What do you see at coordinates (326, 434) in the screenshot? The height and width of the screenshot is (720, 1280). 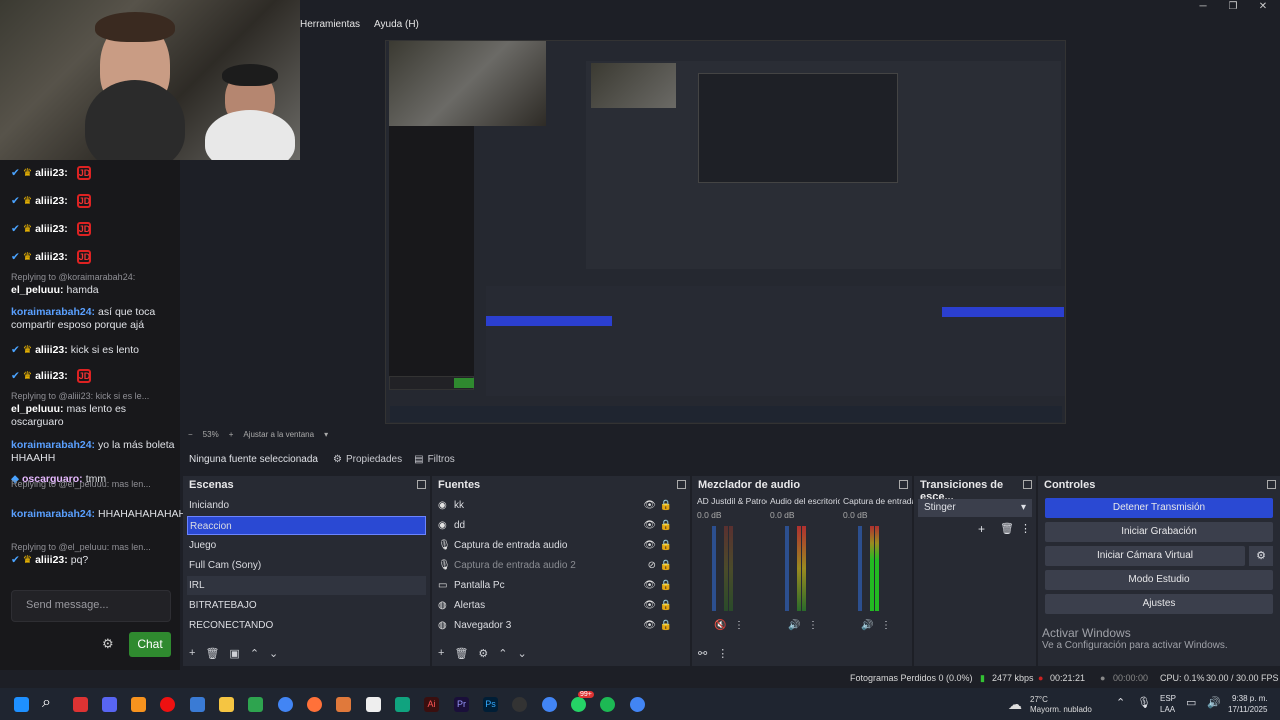 I see `chevron-down-icon: ▾` at bounding box center [326, 434].